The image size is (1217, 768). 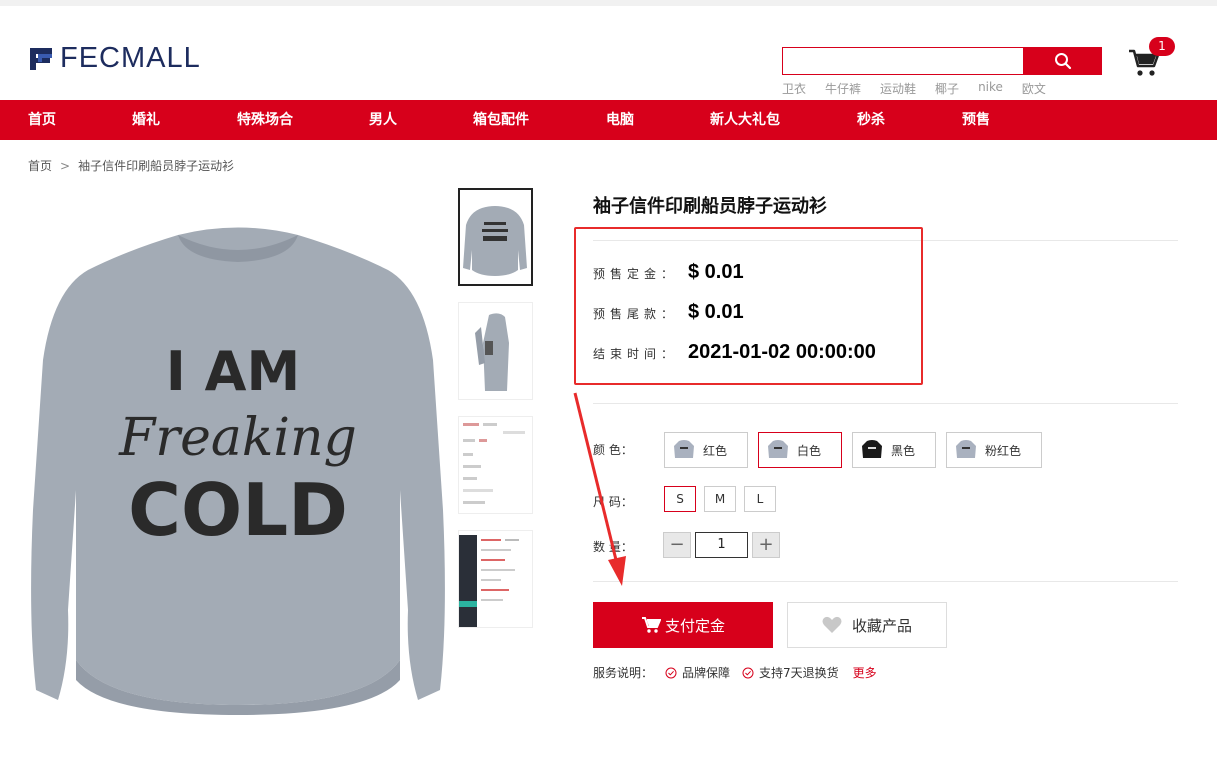 I want to click on search-bar, so click(x=942, y=61).